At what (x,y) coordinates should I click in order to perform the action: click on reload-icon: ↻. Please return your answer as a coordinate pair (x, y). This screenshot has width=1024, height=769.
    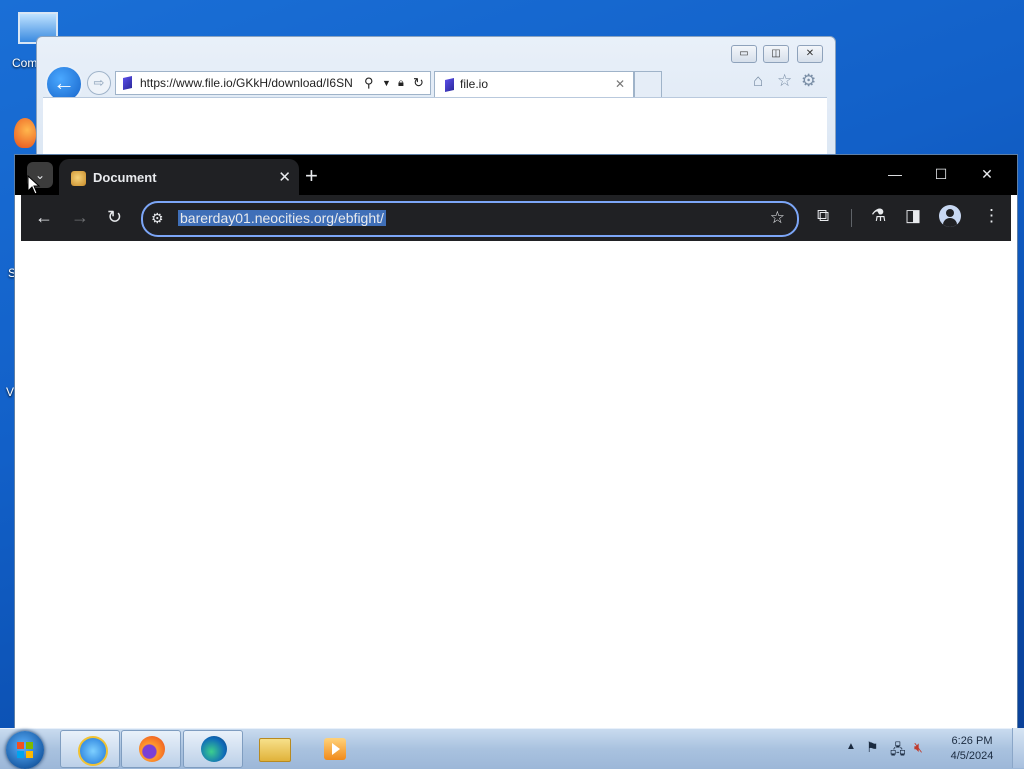
    Looking at the image, I should click on (114, 217).